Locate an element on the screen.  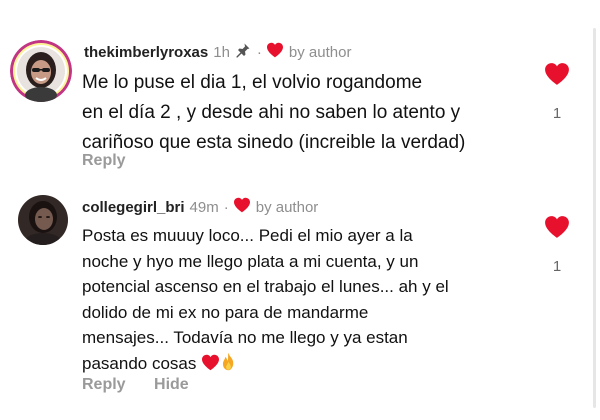
hide-button: Hide is located at coordinates (171, 384).